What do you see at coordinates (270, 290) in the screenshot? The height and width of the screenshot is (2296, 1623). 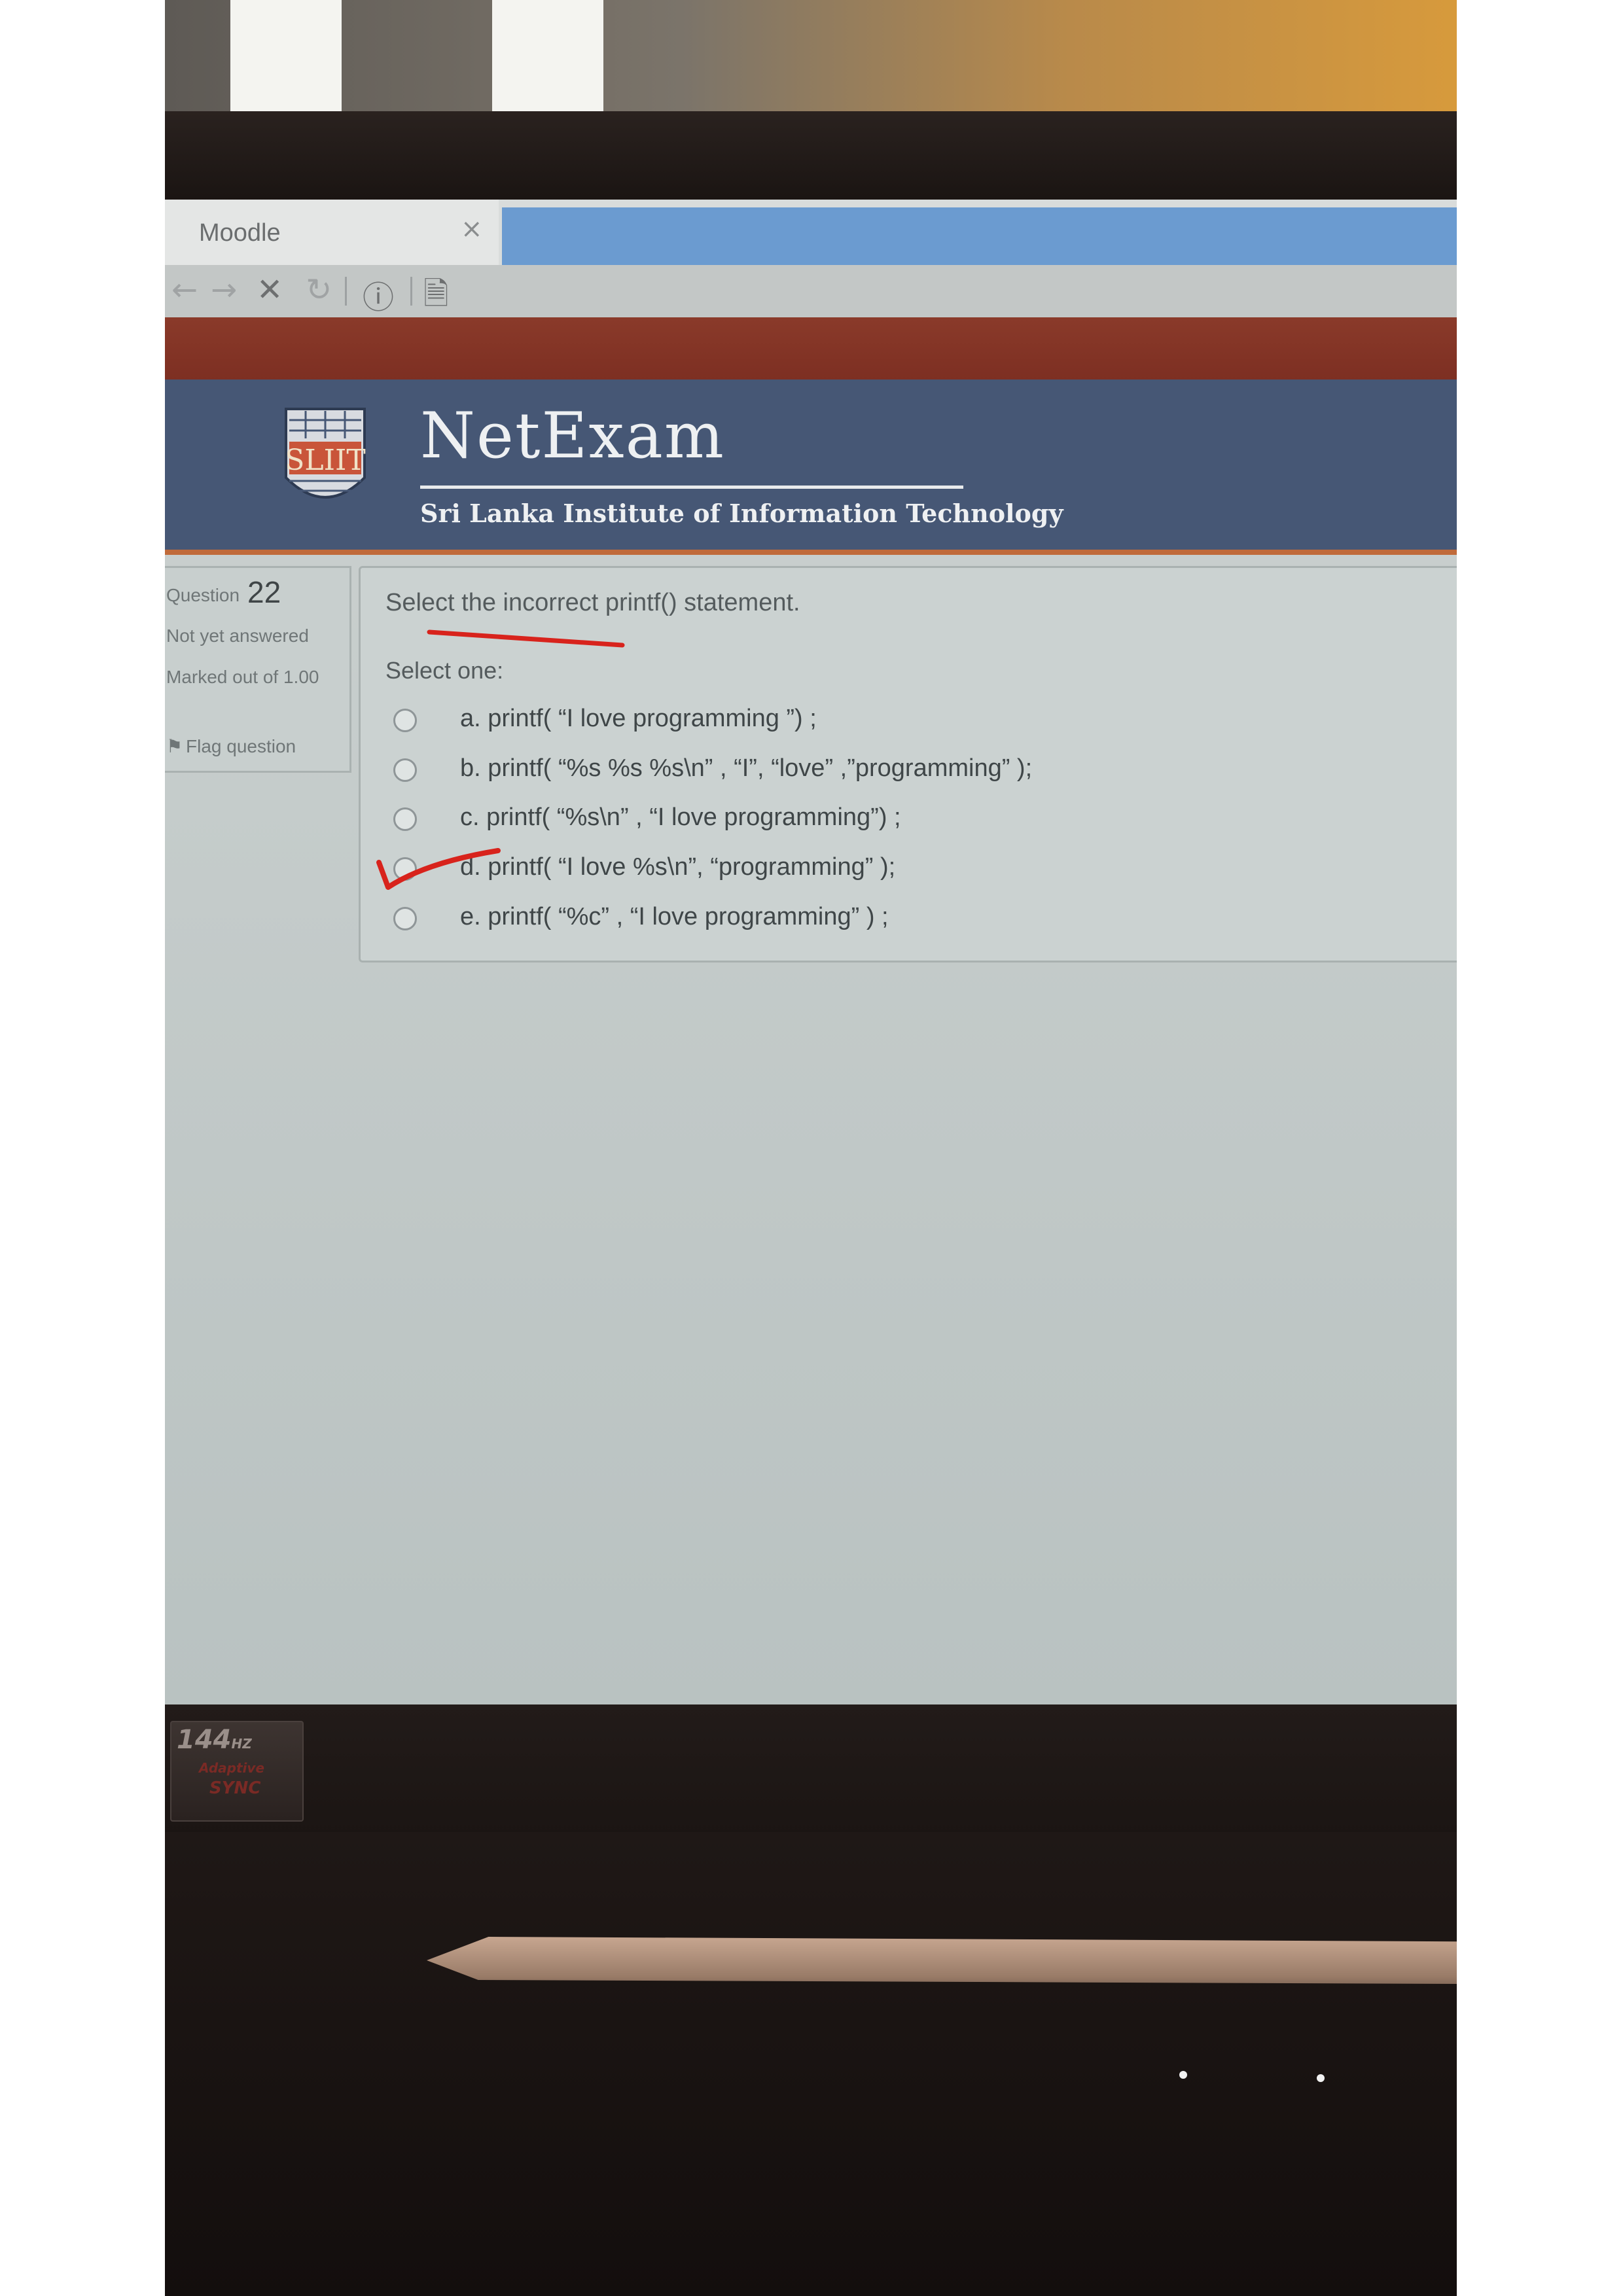 I see `stop-icon: ✕` at bounding box center [270, 290].